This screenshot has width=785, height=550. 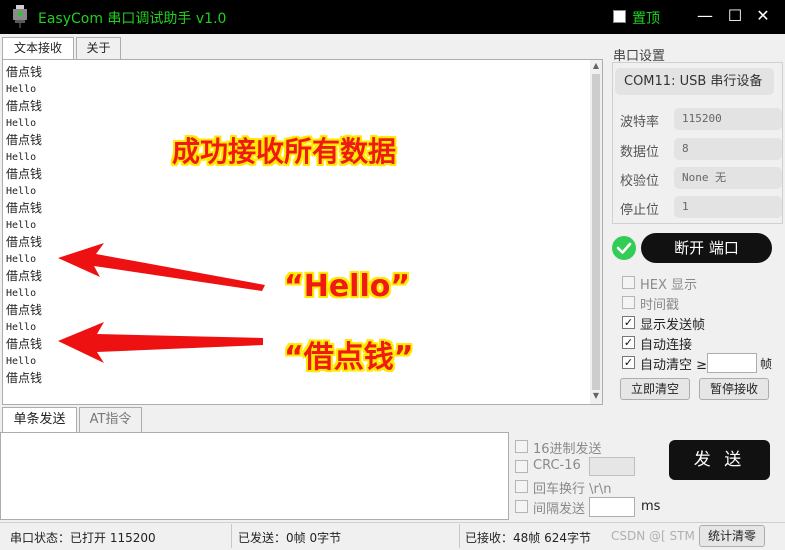 What do you see at coordinates (719, 460) in the screenshot?
I see `send-button: 发 送` at bounding box center [719, 460].